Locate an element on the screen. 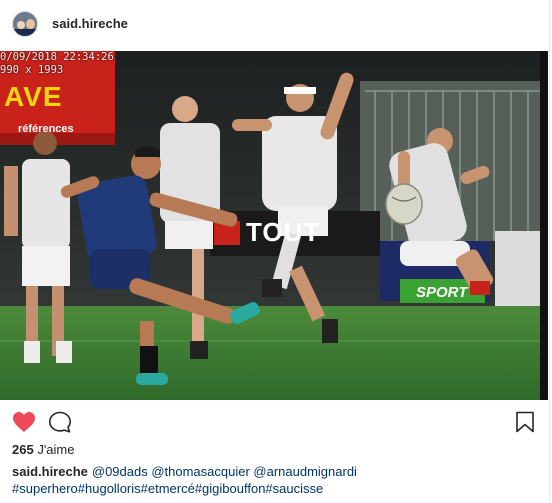  heart-icon is located at coordinates (24, 422).